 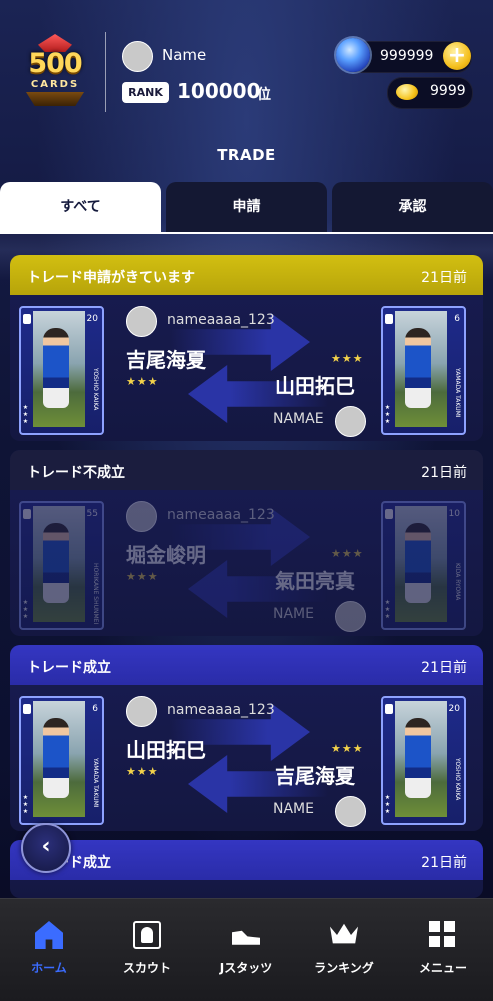 What do you see at coordinates (111, 278) in the screenshot?
I see `trade-status: トレード申請がきています` at bounding box center [111, 278].